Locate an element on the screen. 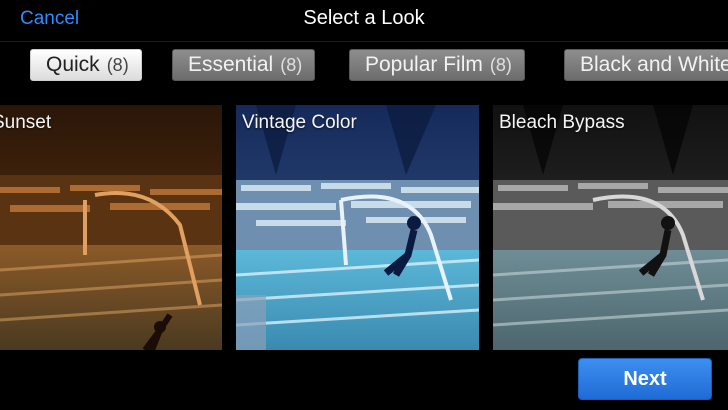  look-label: Vintage Color is located at coordinates (299, 122).